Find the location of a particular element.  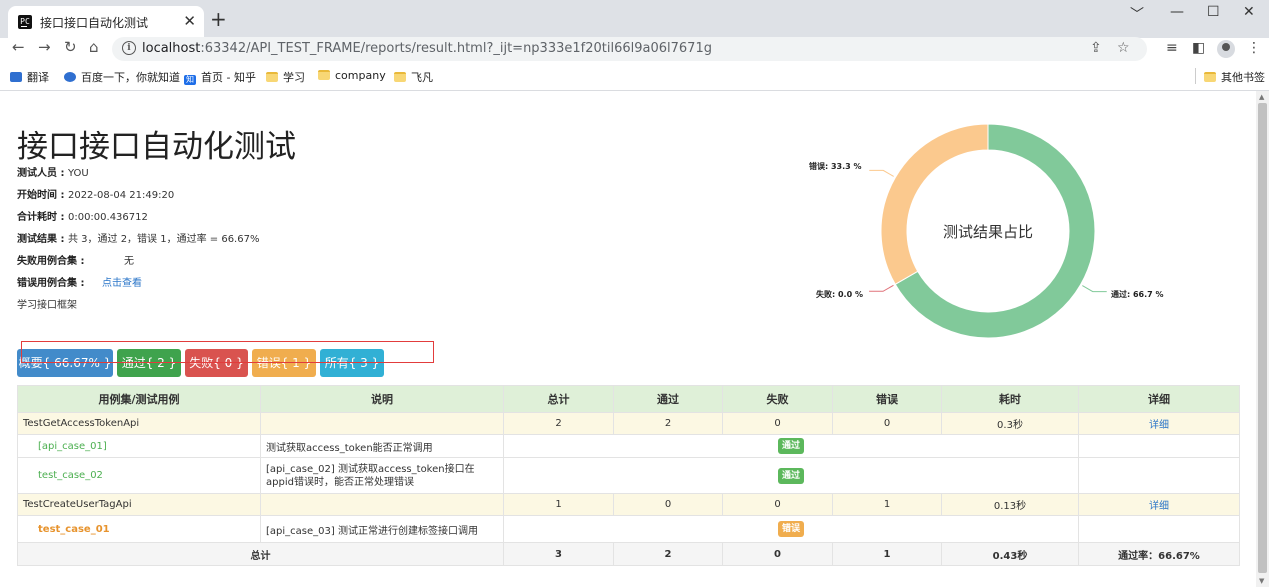

bookmark-company: company is located at coordinates (352, 75).